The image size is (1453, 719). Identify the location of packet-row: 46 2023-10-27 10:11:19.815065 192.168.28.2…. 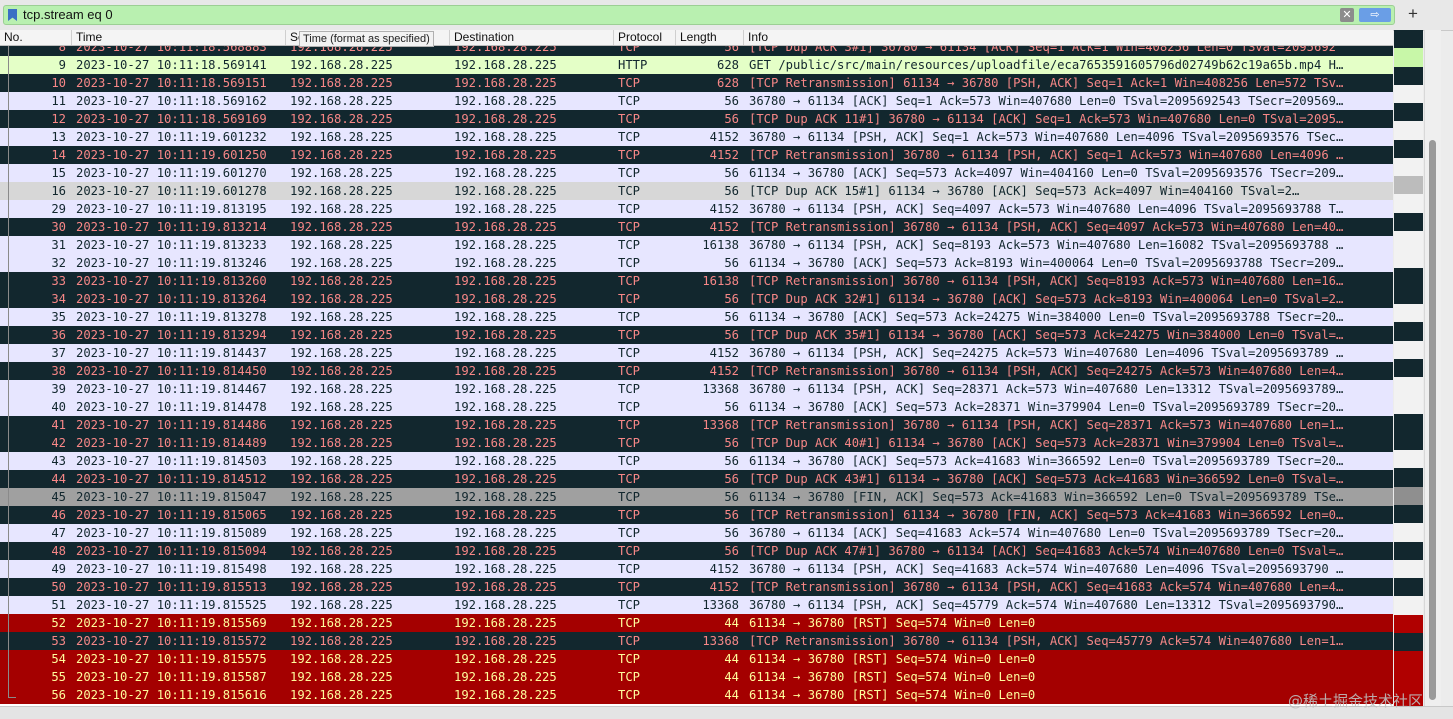
(696, 515).